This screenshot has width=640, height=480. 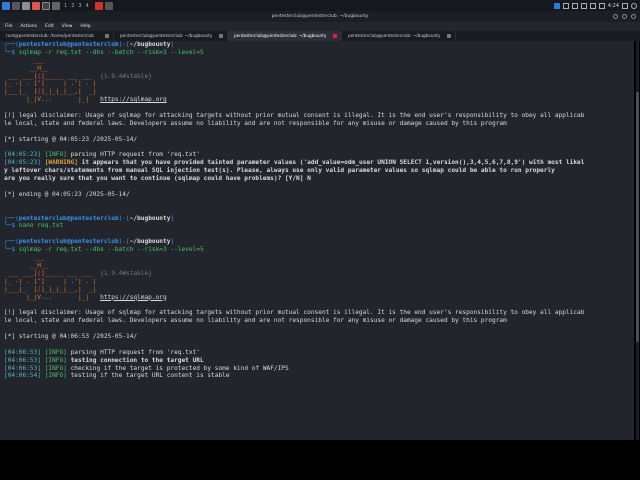 I want to click on dropdown-icon, so click(x=56, y=5).